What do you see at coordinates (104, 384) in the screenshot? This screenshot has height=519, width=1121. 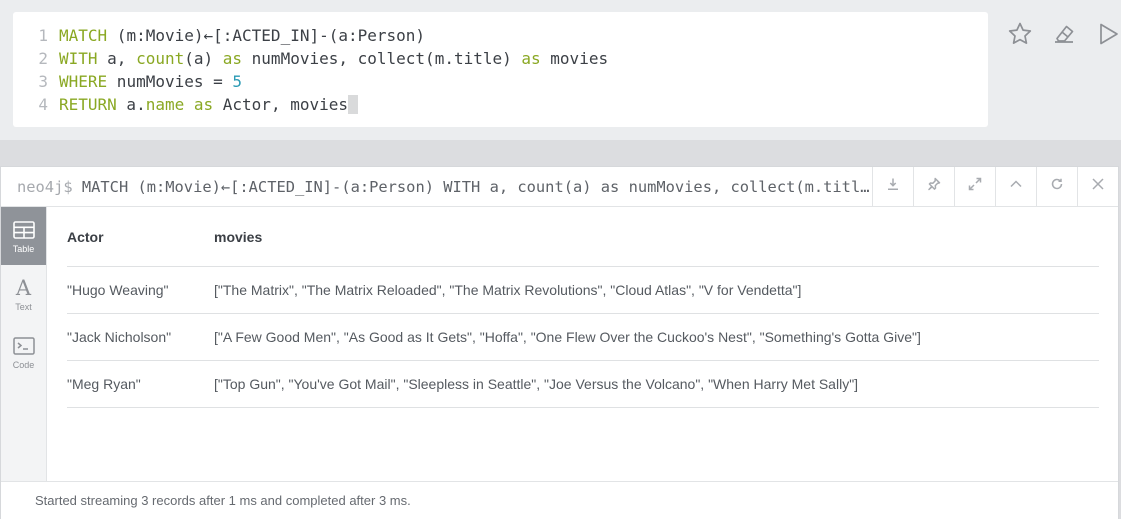 I see `actor-cell: "Meg Ryan"` at bounding box center [104, 384].